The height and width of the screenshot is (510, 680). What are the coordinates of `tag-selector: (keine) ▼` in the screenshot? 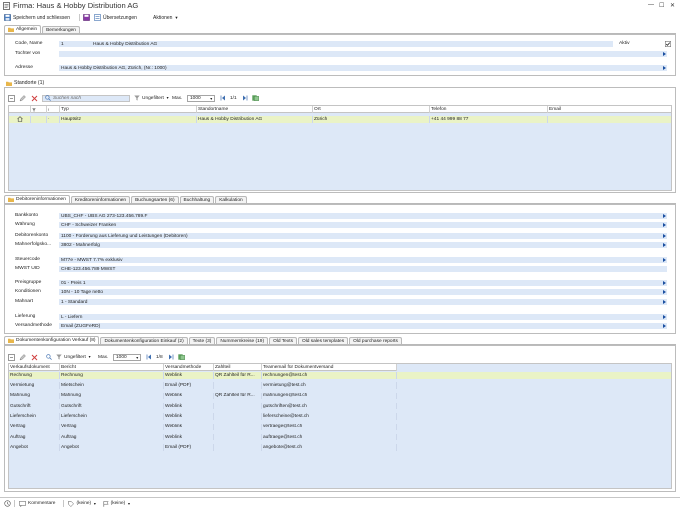 It's located at (82, 503).